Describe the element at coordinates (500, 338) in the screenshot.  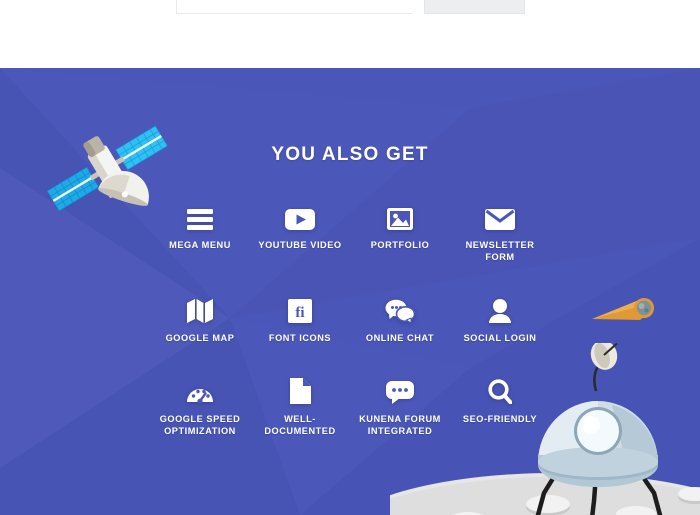
I see `feature-label: SOCIAL LOGIN` at that location.